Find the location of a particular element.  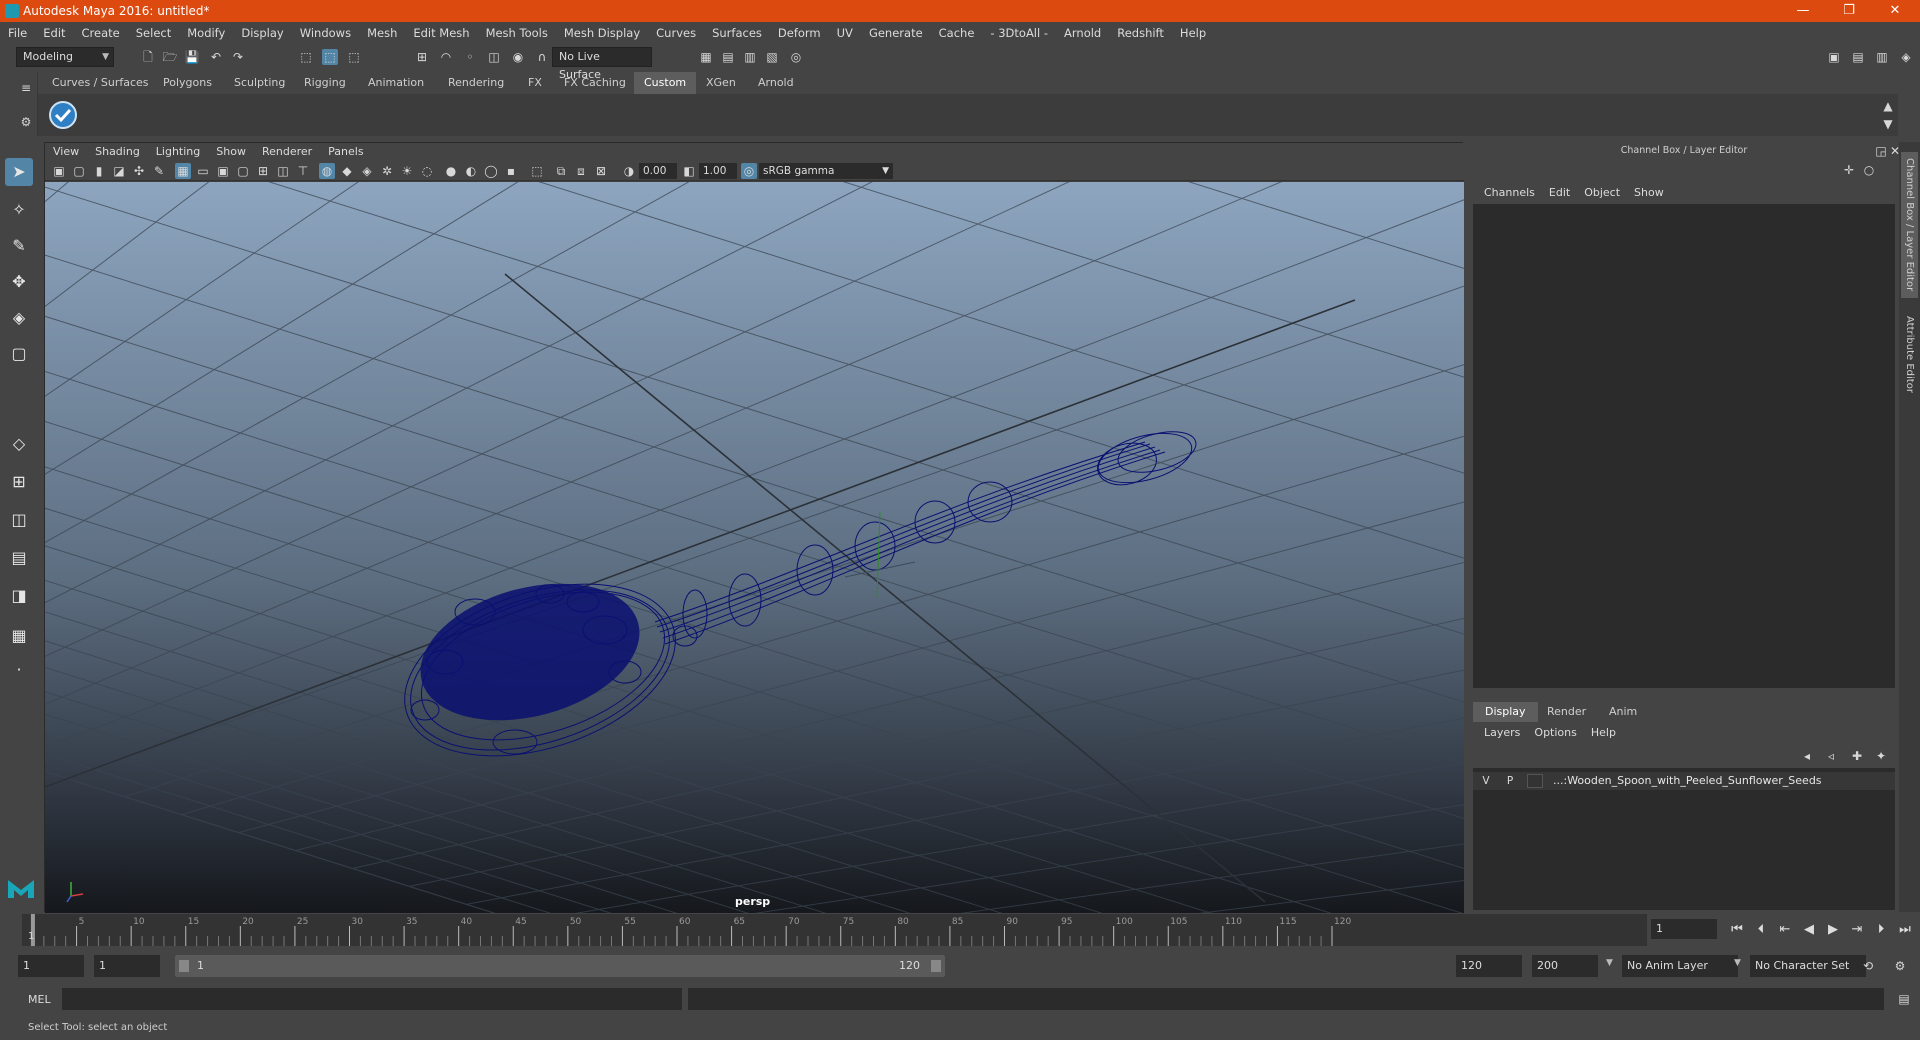

viewport-menu-lighting: Lighting is located at coordinates (178, 152).